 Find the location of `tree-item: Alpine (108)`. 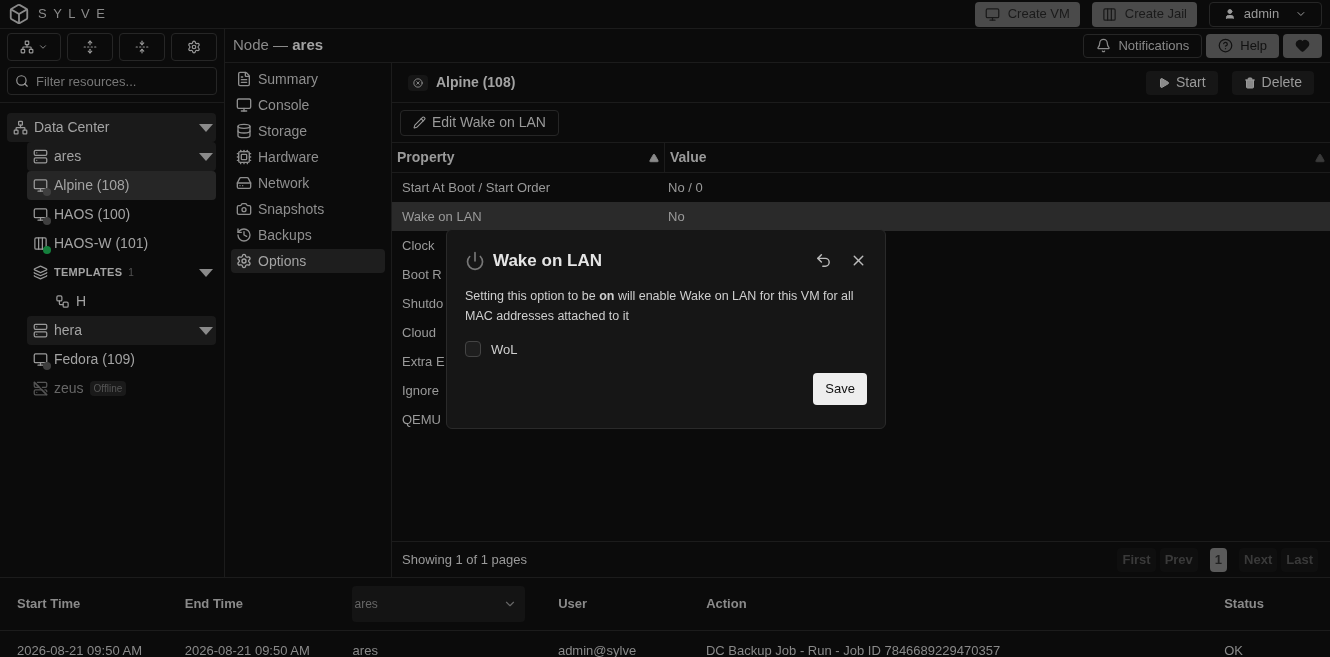

tree-item: Alpine (108) is located at coordinates (121, 185).